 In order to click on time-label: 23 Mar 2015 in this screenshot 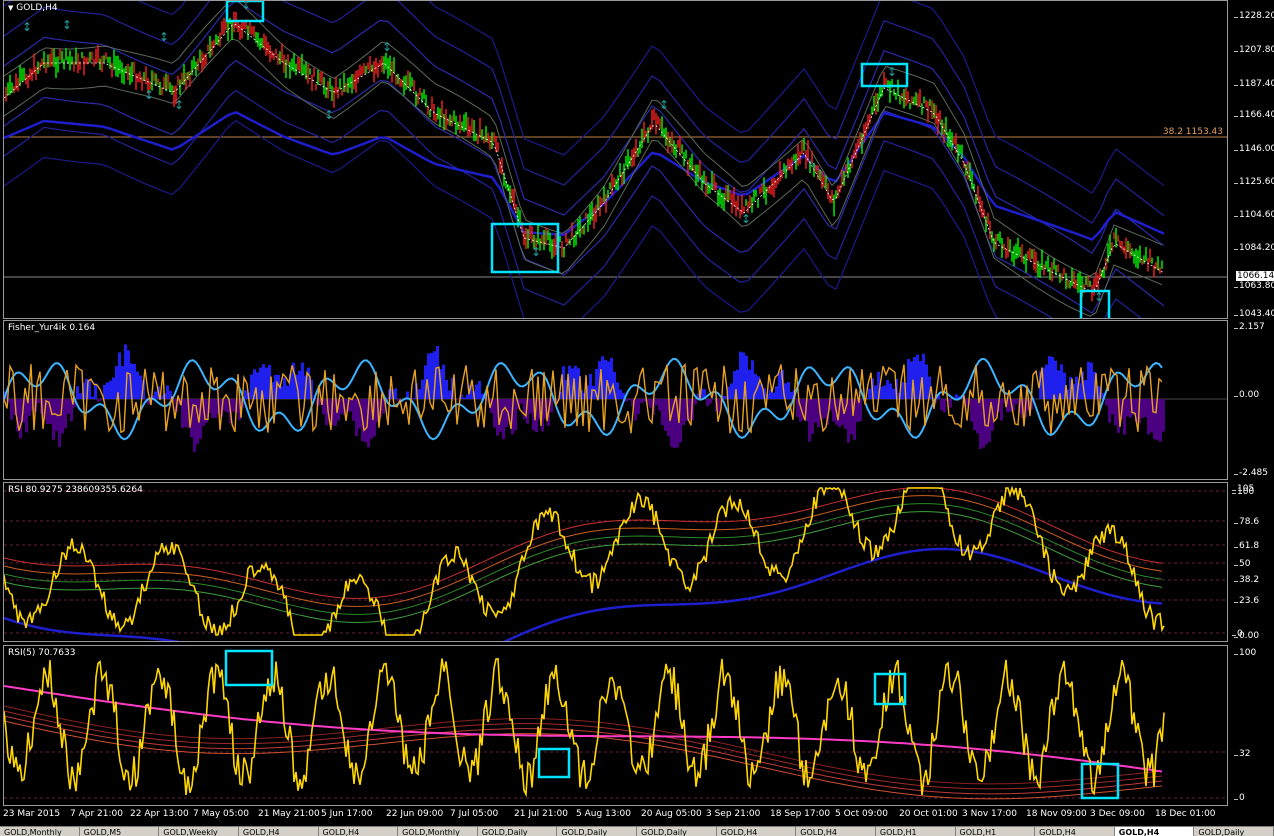, I will do `click(31, 814)`.